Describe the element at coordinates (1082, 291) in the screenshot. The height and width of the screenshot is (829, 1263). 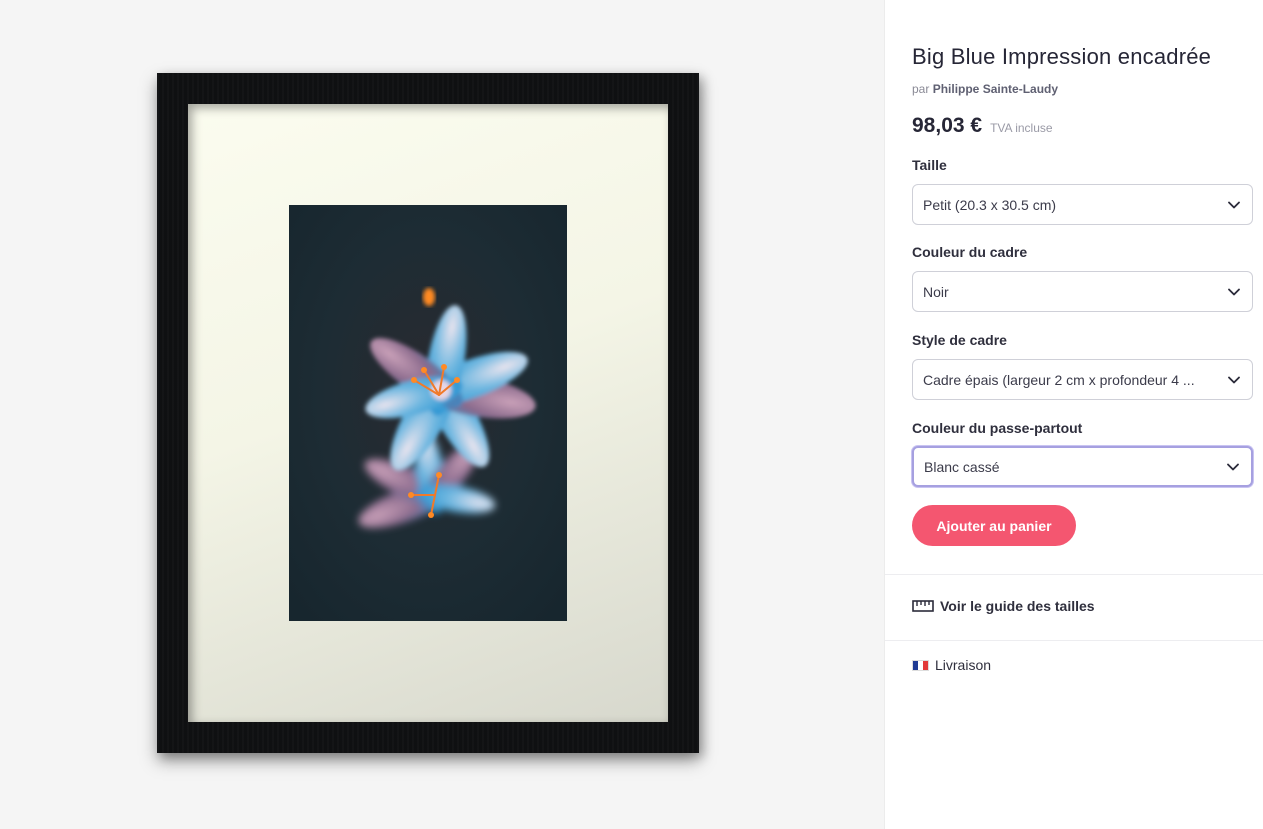
I see `frame-color-select: Noir` at that location.